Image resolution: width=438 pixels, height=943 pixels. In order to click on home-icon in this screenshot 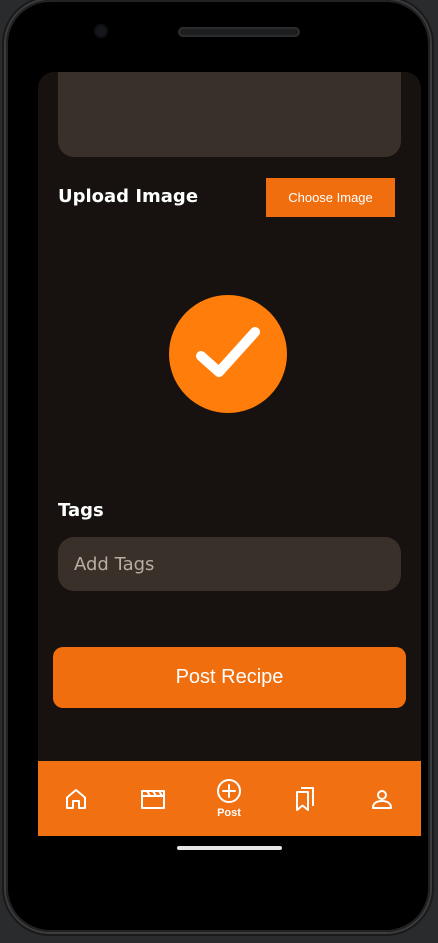, I will do `click(76, 798)`.